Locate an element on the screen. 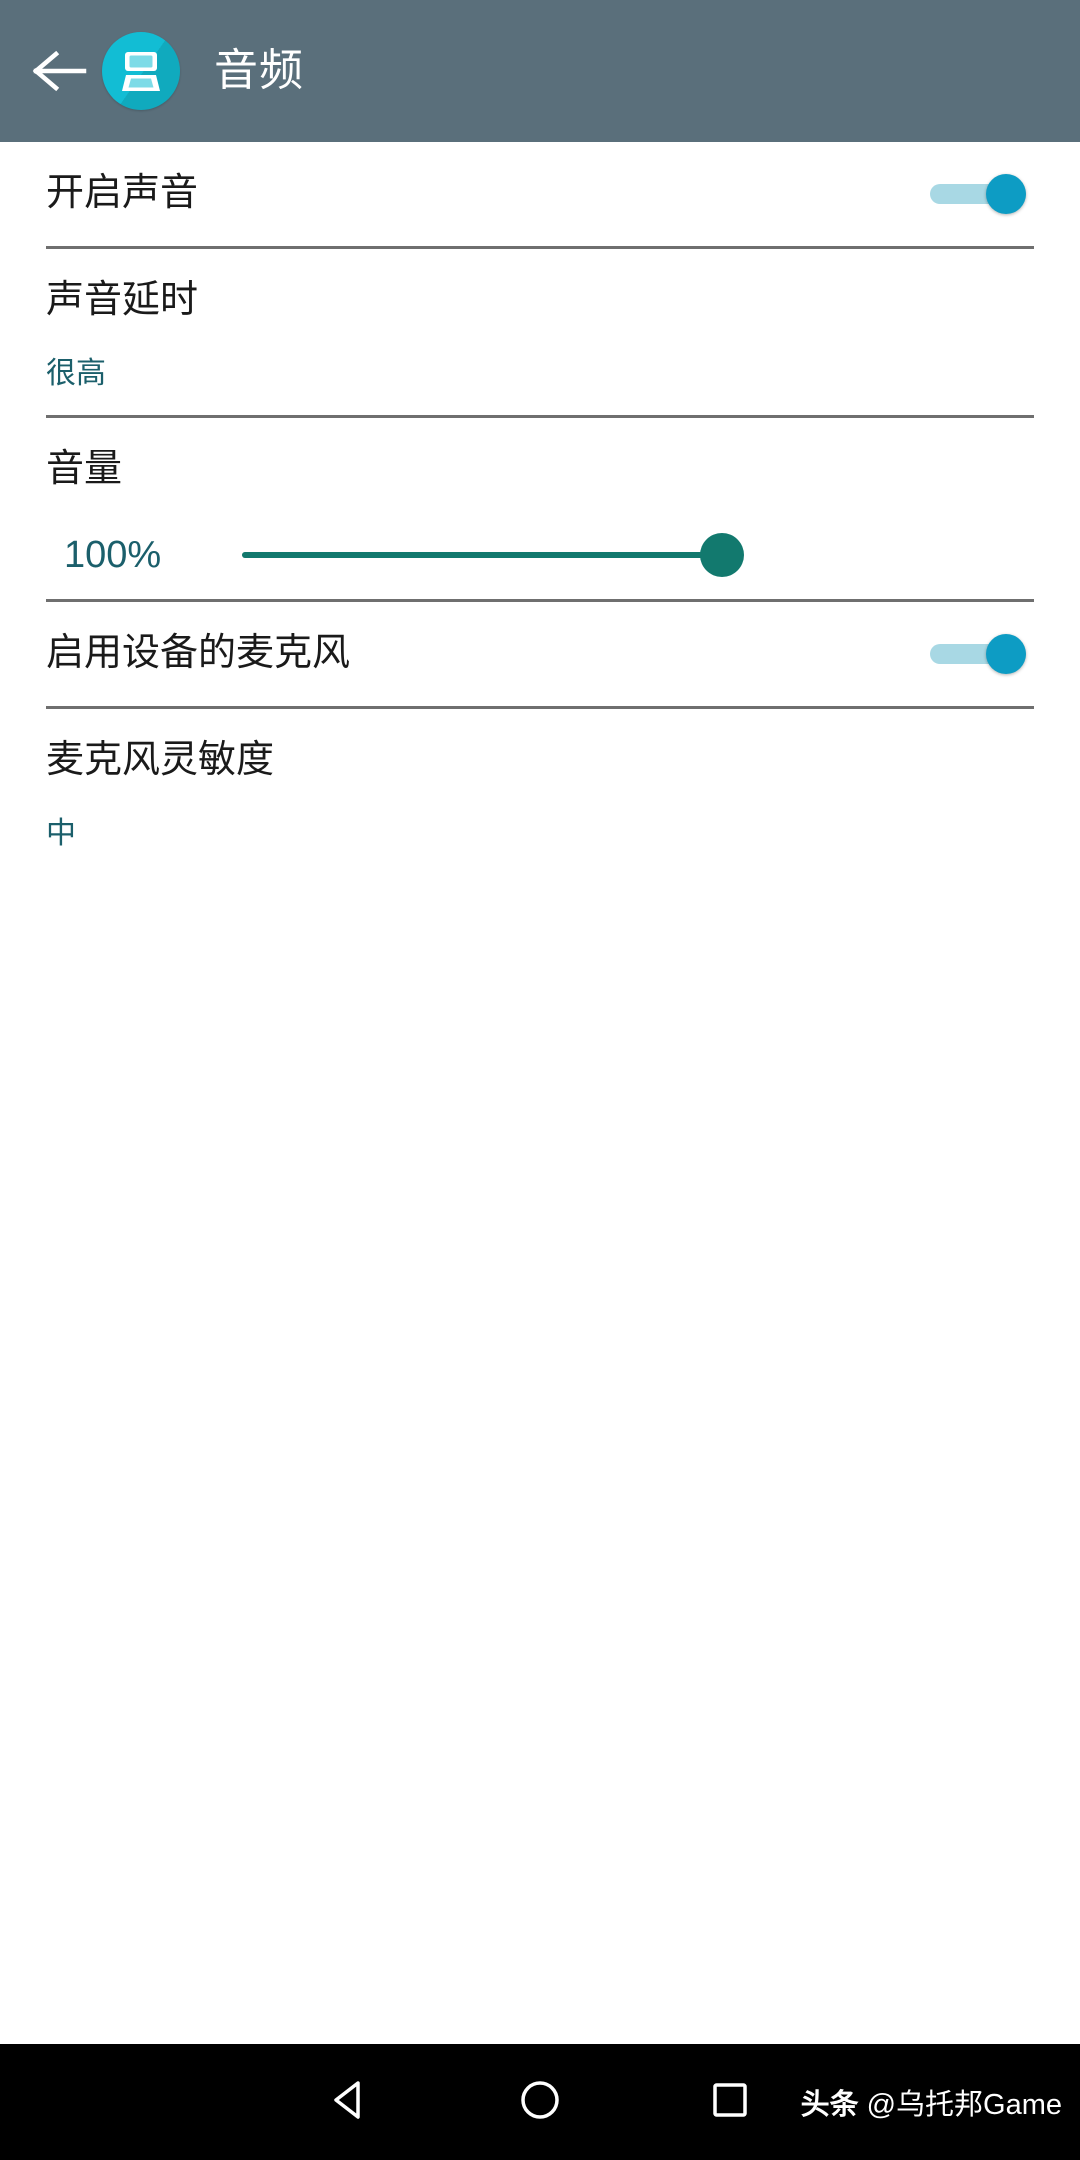 The height and width of the screenshot is (2160, 1080). setting-value: 中 is located at coordinates (61, 833).